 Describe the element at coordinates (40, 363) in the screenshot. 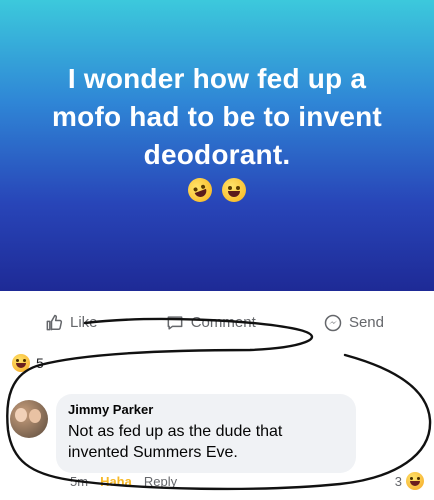

I see `reaction-count: 5` at that location.